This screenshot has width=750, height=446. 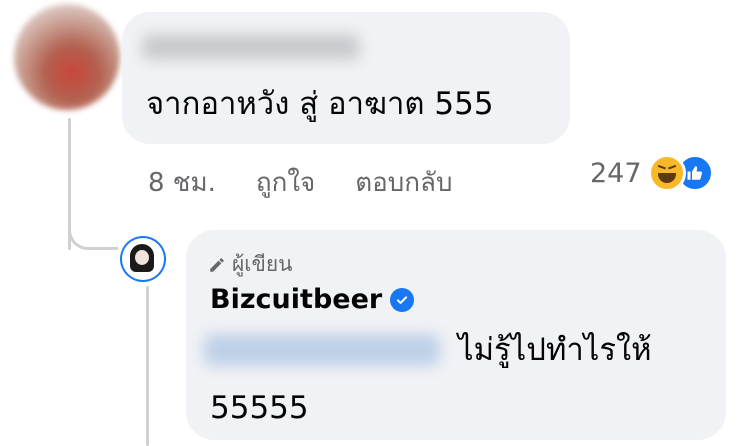 I want to click on commenter-avatar, so click(x=67, y=57).